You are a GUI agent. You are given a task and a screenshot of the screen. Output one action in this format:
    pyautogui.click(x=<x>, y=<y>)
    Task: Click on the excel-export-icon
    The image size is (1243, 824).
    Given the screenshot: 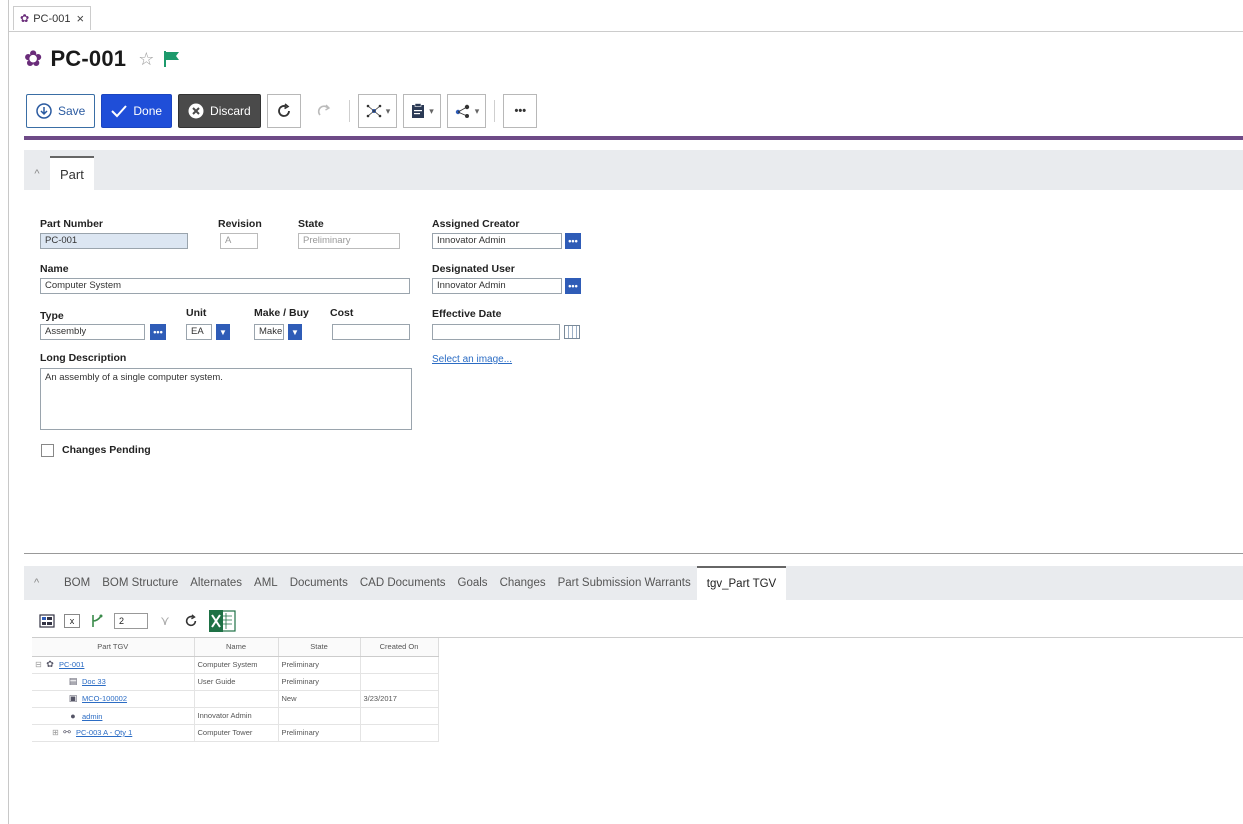 What is the action you would take?
    pyautogui.click(x=222, y=621)
    